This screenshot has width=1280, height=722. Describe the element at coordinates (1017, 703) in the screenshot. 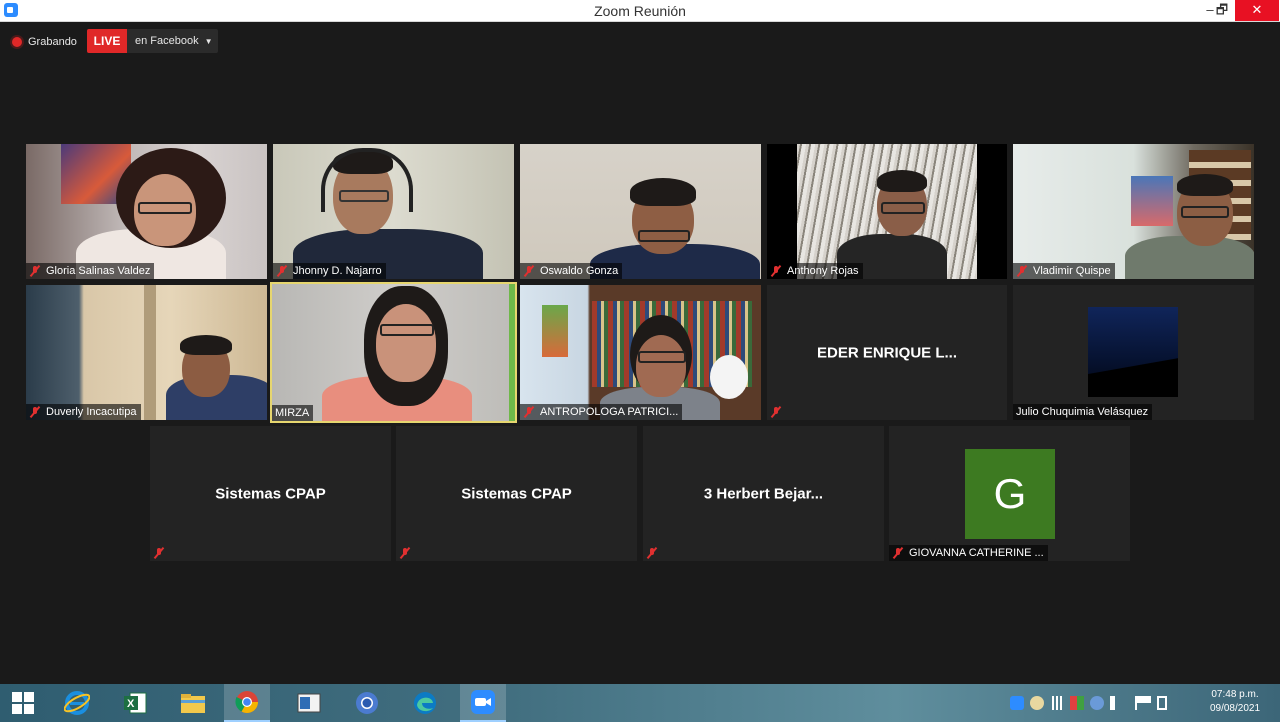

I see `zoom-tray-icon` at that location.